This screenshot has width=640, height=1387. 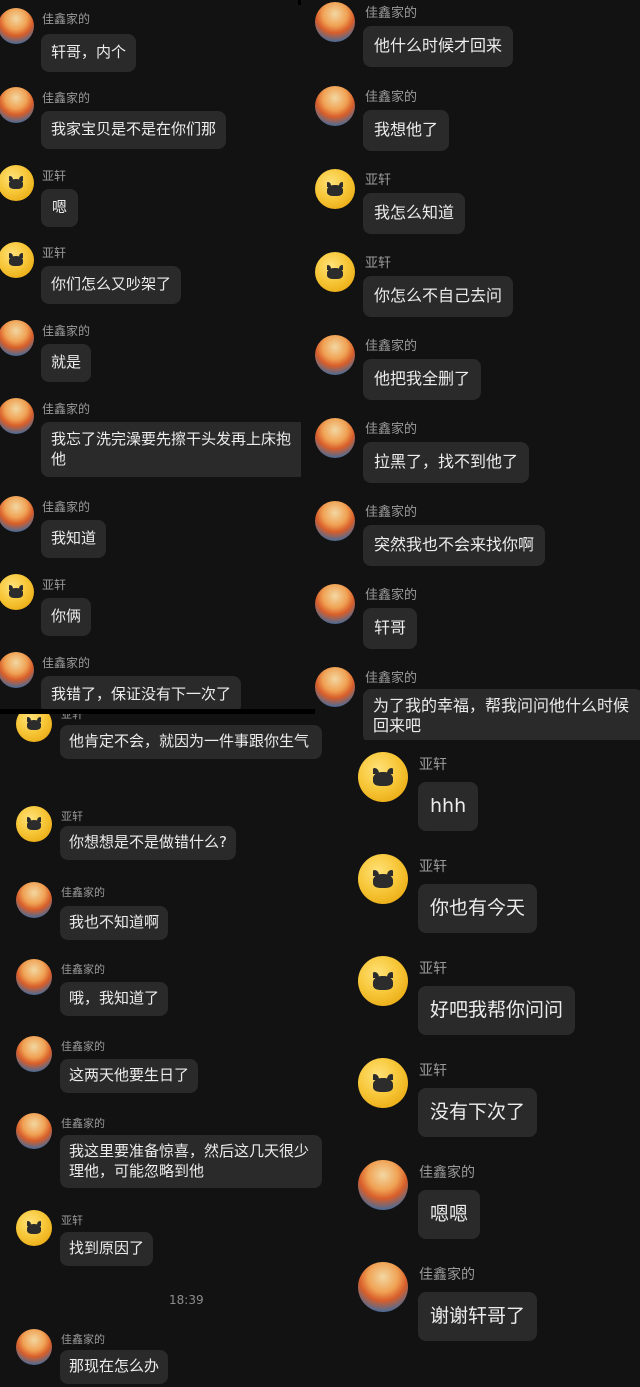 I want to click on message-bubble: 我想他了, so click(x=406, y=130).